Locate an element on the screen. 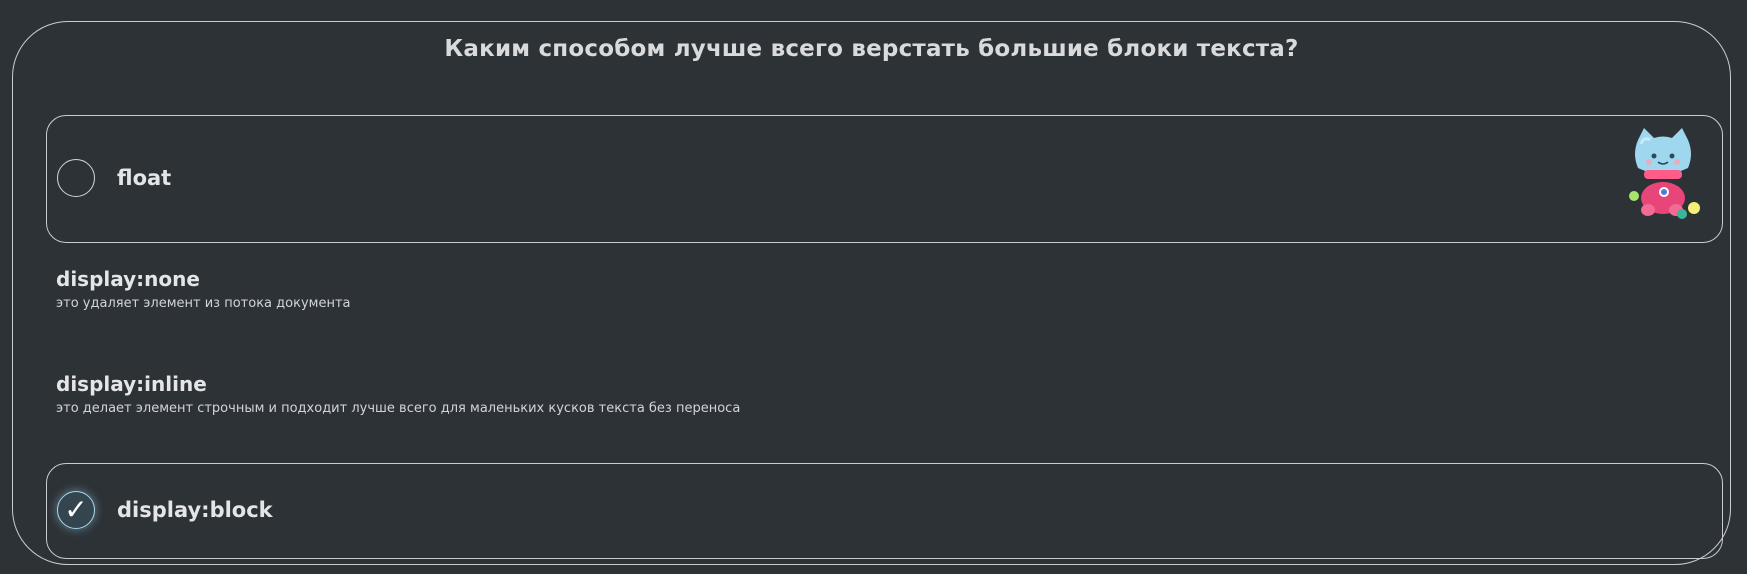  radio-button-checked: ✓ is located at coordinates (76, 510).